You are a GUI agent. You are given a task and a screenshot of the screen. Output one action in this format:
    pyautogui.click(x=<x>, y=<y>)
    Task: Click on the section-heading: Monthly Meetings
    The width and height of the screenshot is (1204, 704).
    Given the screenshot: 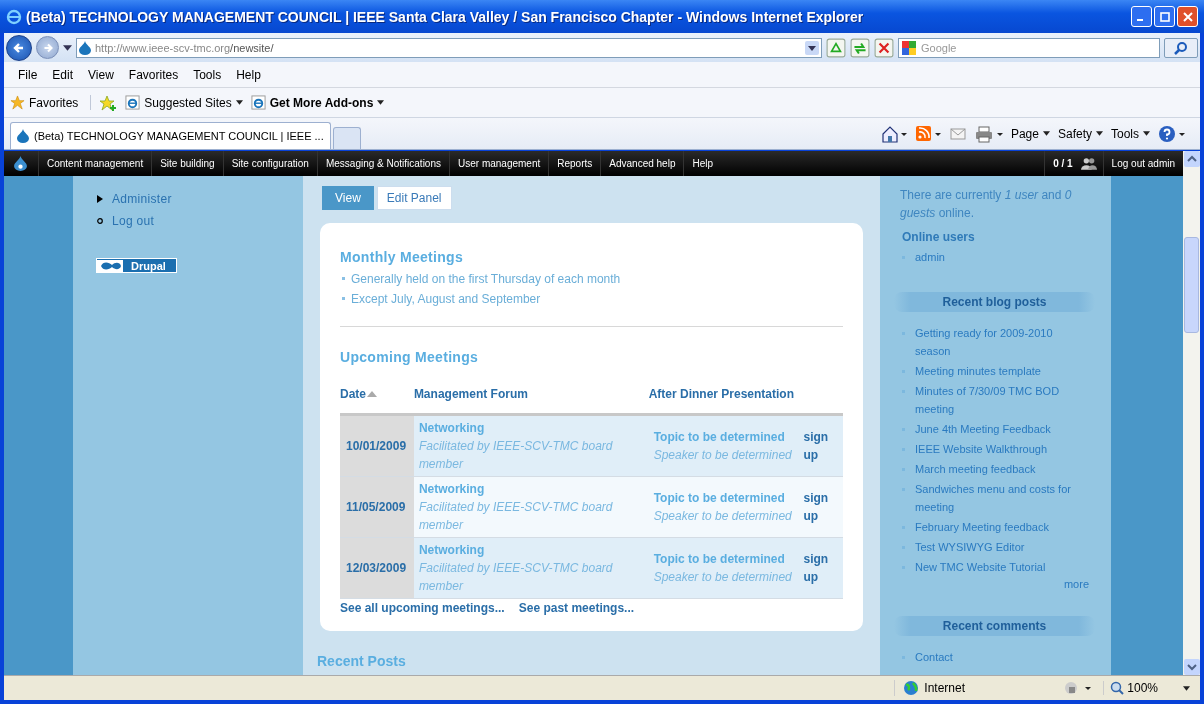 What is the action you would take?
    pyautogui.click(x=402, y=257)
    